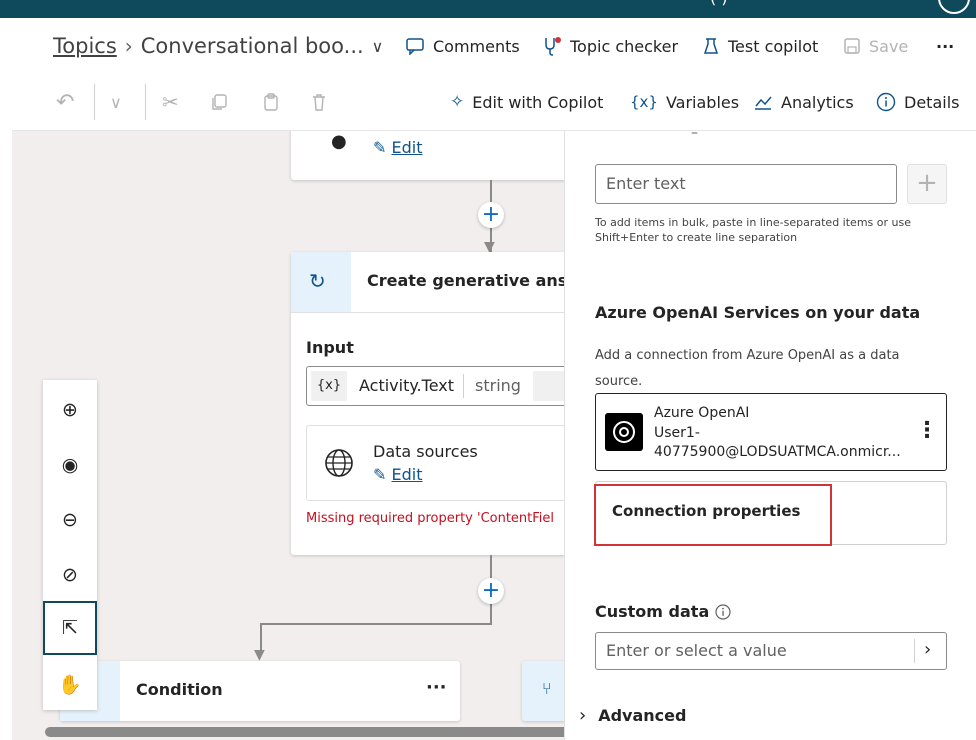 This screenshot has width=976, height=740. What do you see at coordinates (696, 650) in the screenshot?
I see `custom-data-placeholder: Enter or select a value` at bounding box center [696, 650].